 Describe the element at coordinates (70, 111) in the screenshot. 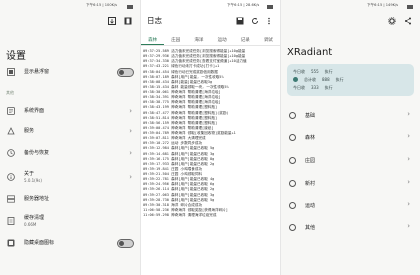

I see `system-ui-row: 系统界面 ›` at that location.